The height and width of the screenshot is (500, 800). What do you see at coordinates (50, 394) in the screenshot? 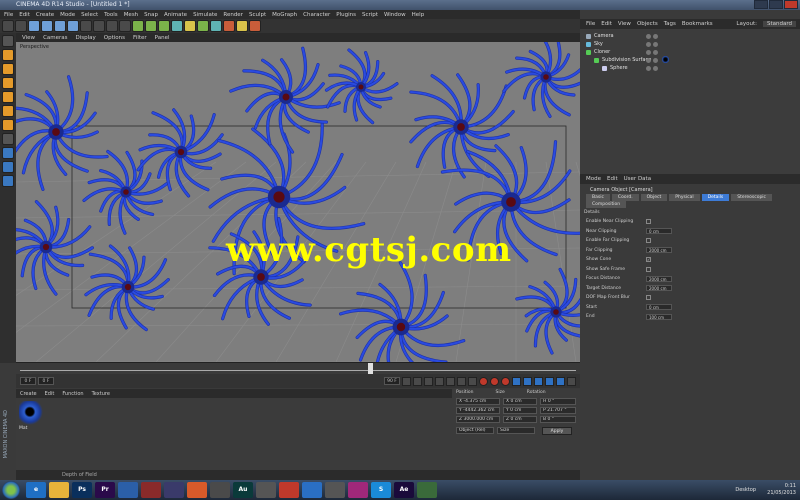
I see `material-menu-edit: Edit` at bounding box center [50, 394].